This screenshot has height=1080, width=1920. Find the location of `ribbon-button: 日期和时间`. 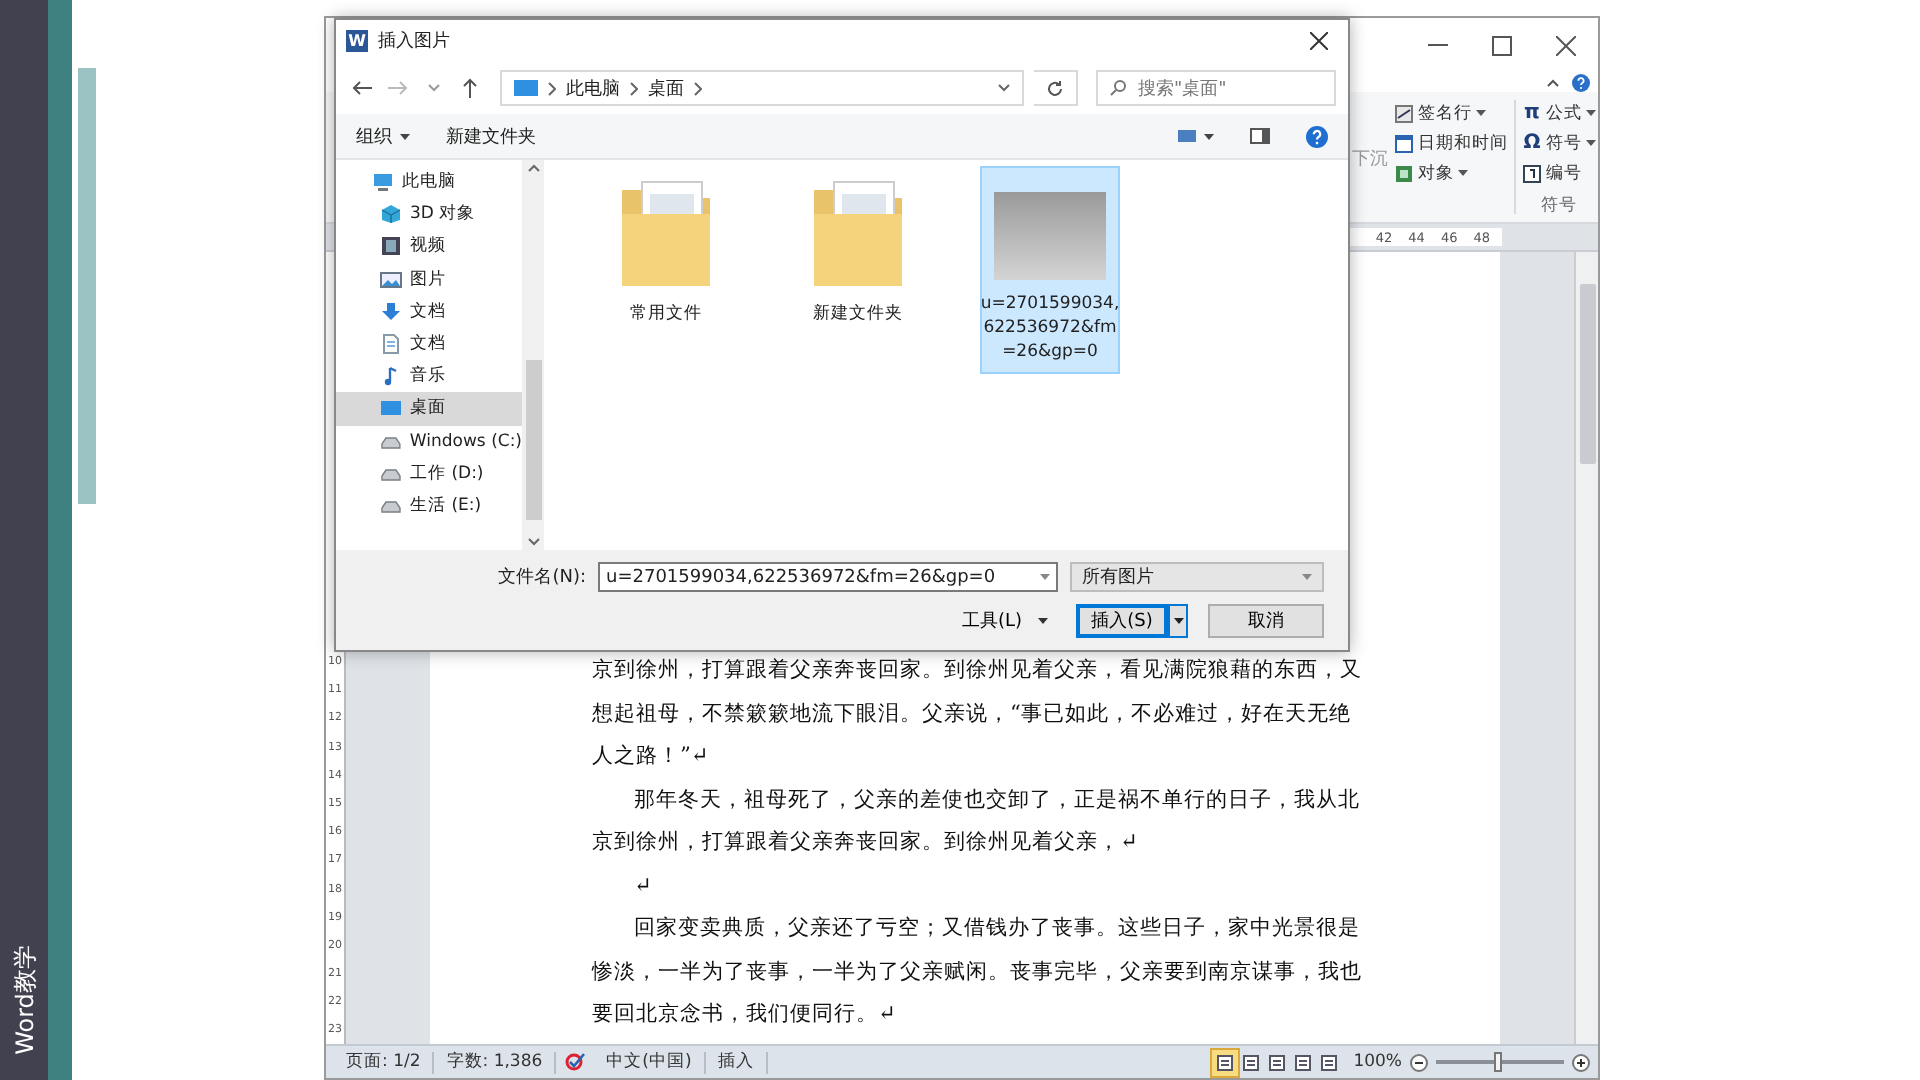

ribbon-button: 日期和时间 is located at coordinates (1451, 143).